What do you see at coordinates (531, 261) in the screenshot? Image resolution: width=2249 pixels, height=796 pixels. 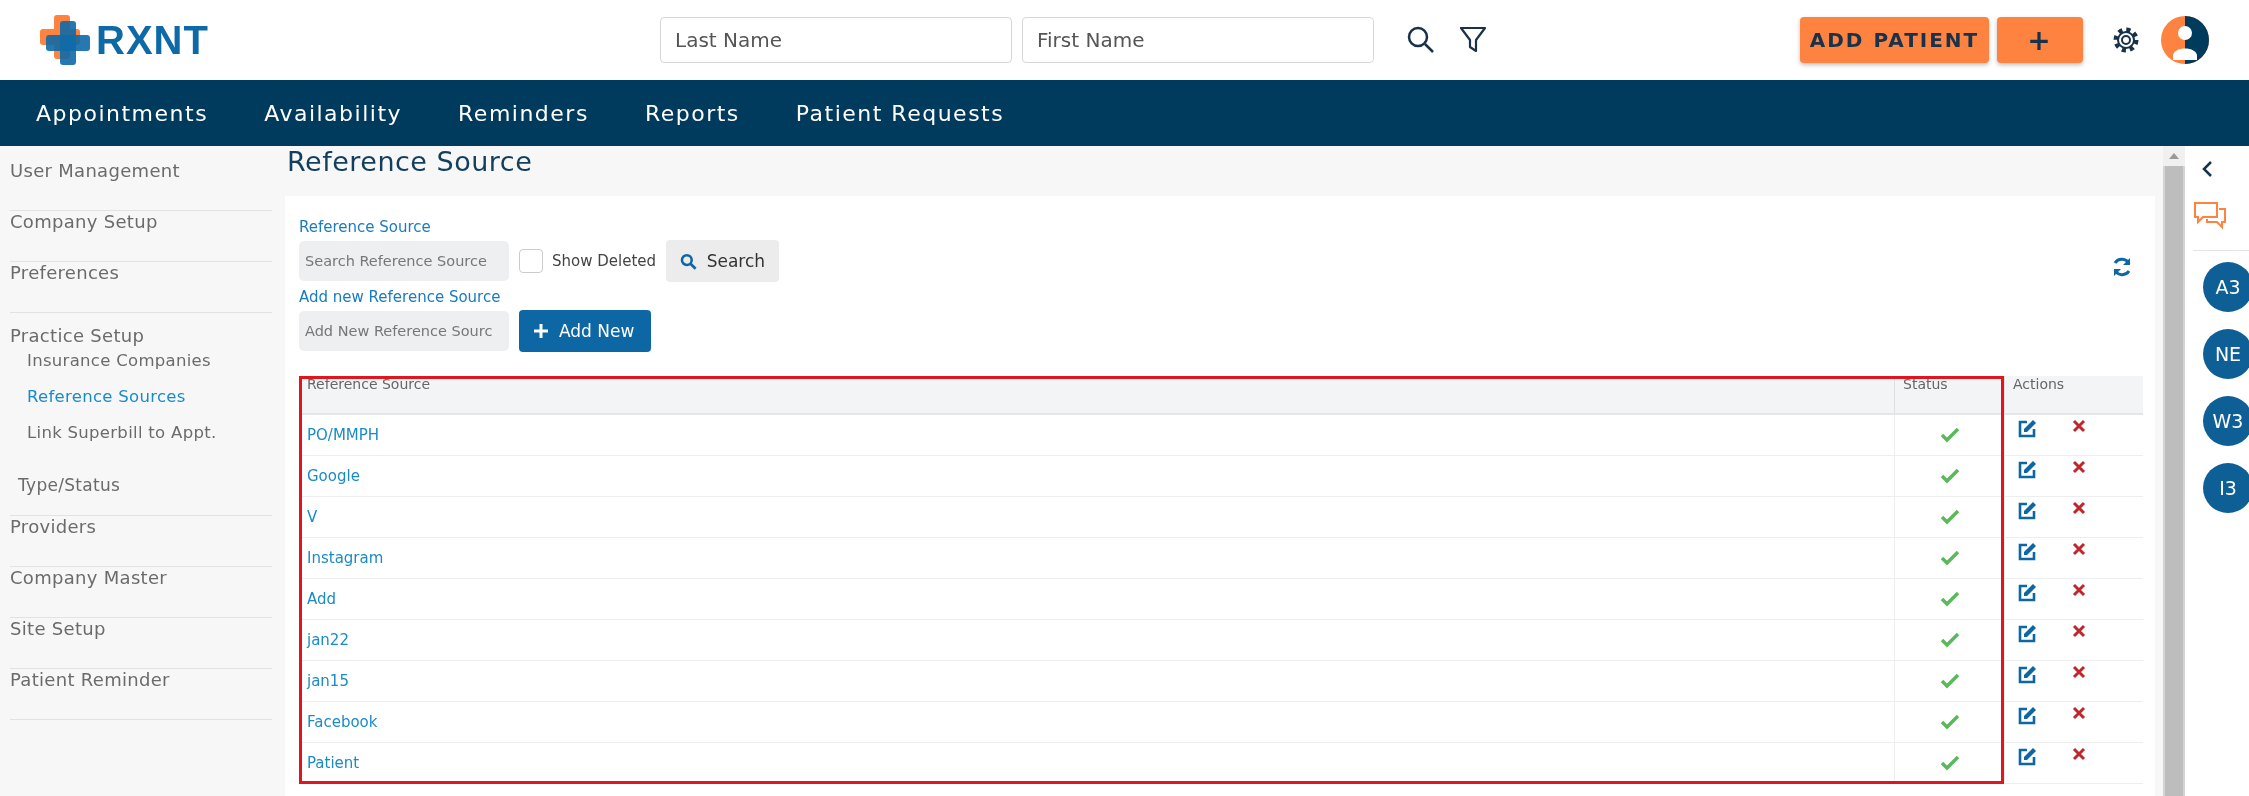 I see `show-deleted-checkbox` at bounding box center [531, 261].